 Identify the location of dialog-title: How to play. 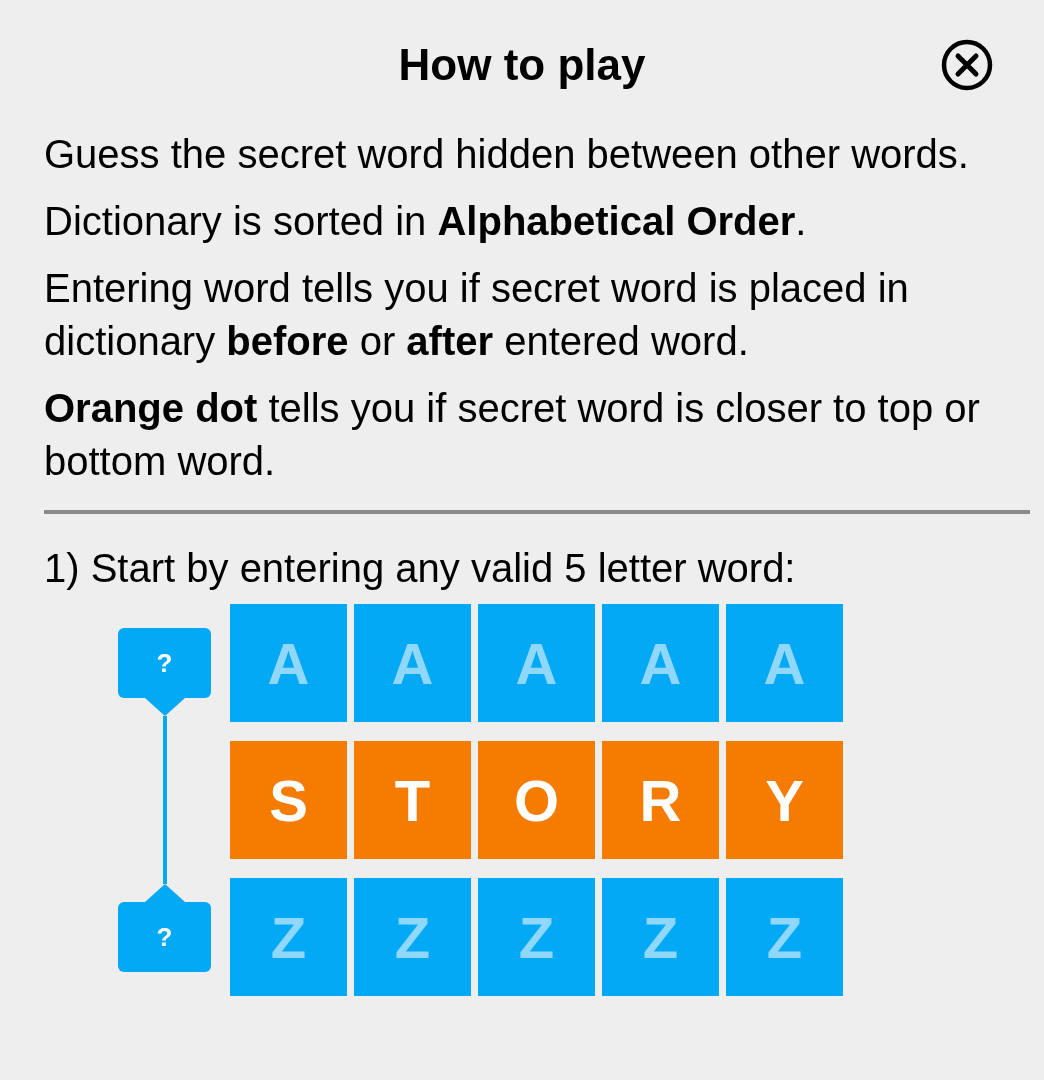
(522, 65).